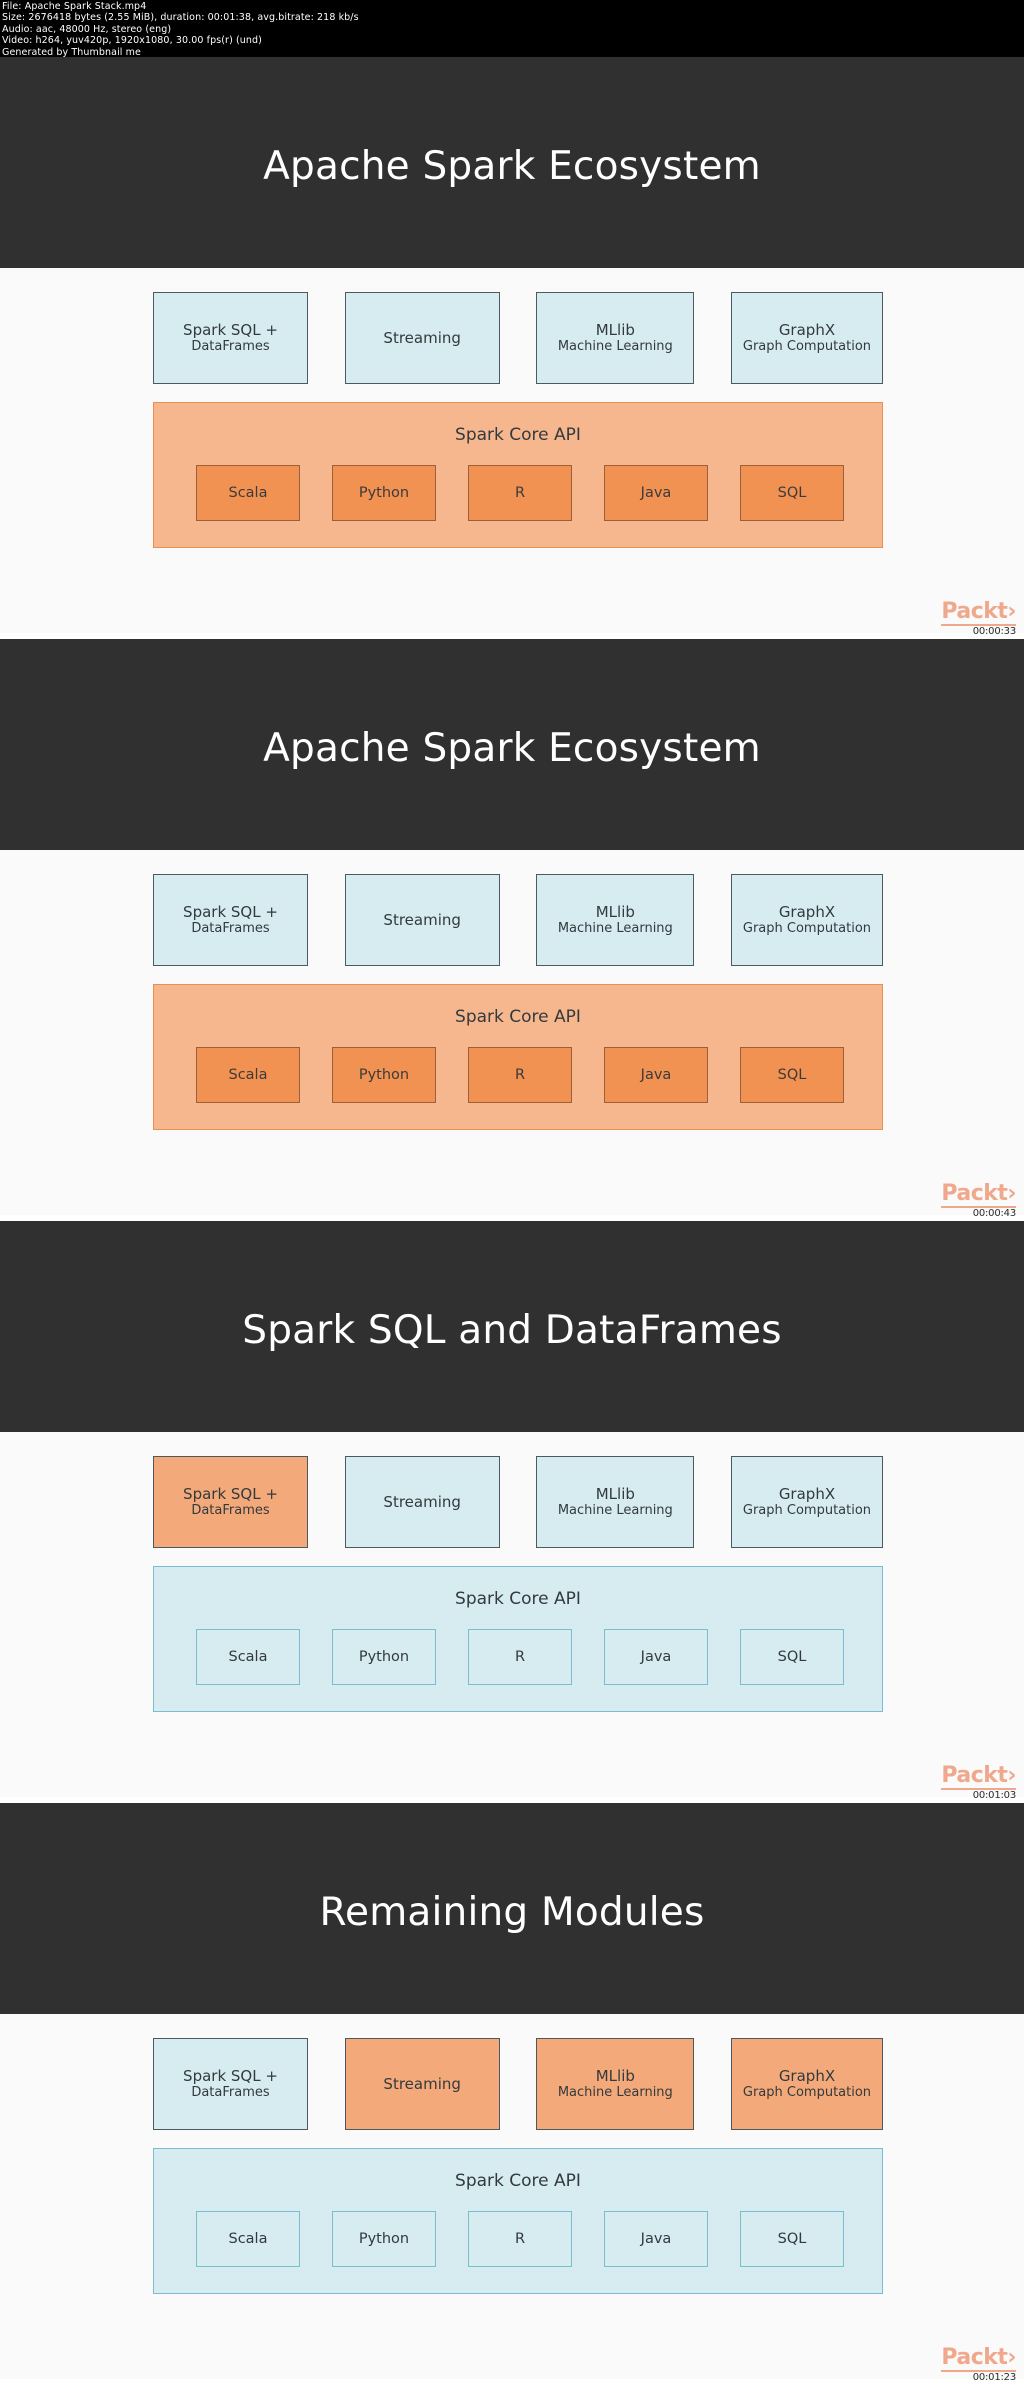 The height and width of the screenshot is (2387, 1024). Describe the element at coordinates (87, 29) in the screenshot. I see `info-line-audio: Audio: aac, 48000 Hz, stereo (eng)` at that location.